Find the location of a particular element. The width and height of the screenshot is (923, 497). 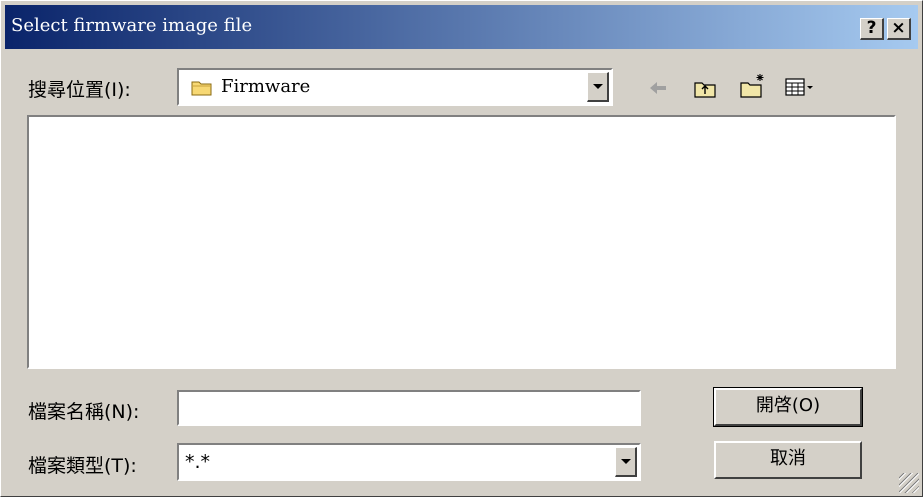

look-in-dropdown: Firmware is located at coordinates (395, 87).